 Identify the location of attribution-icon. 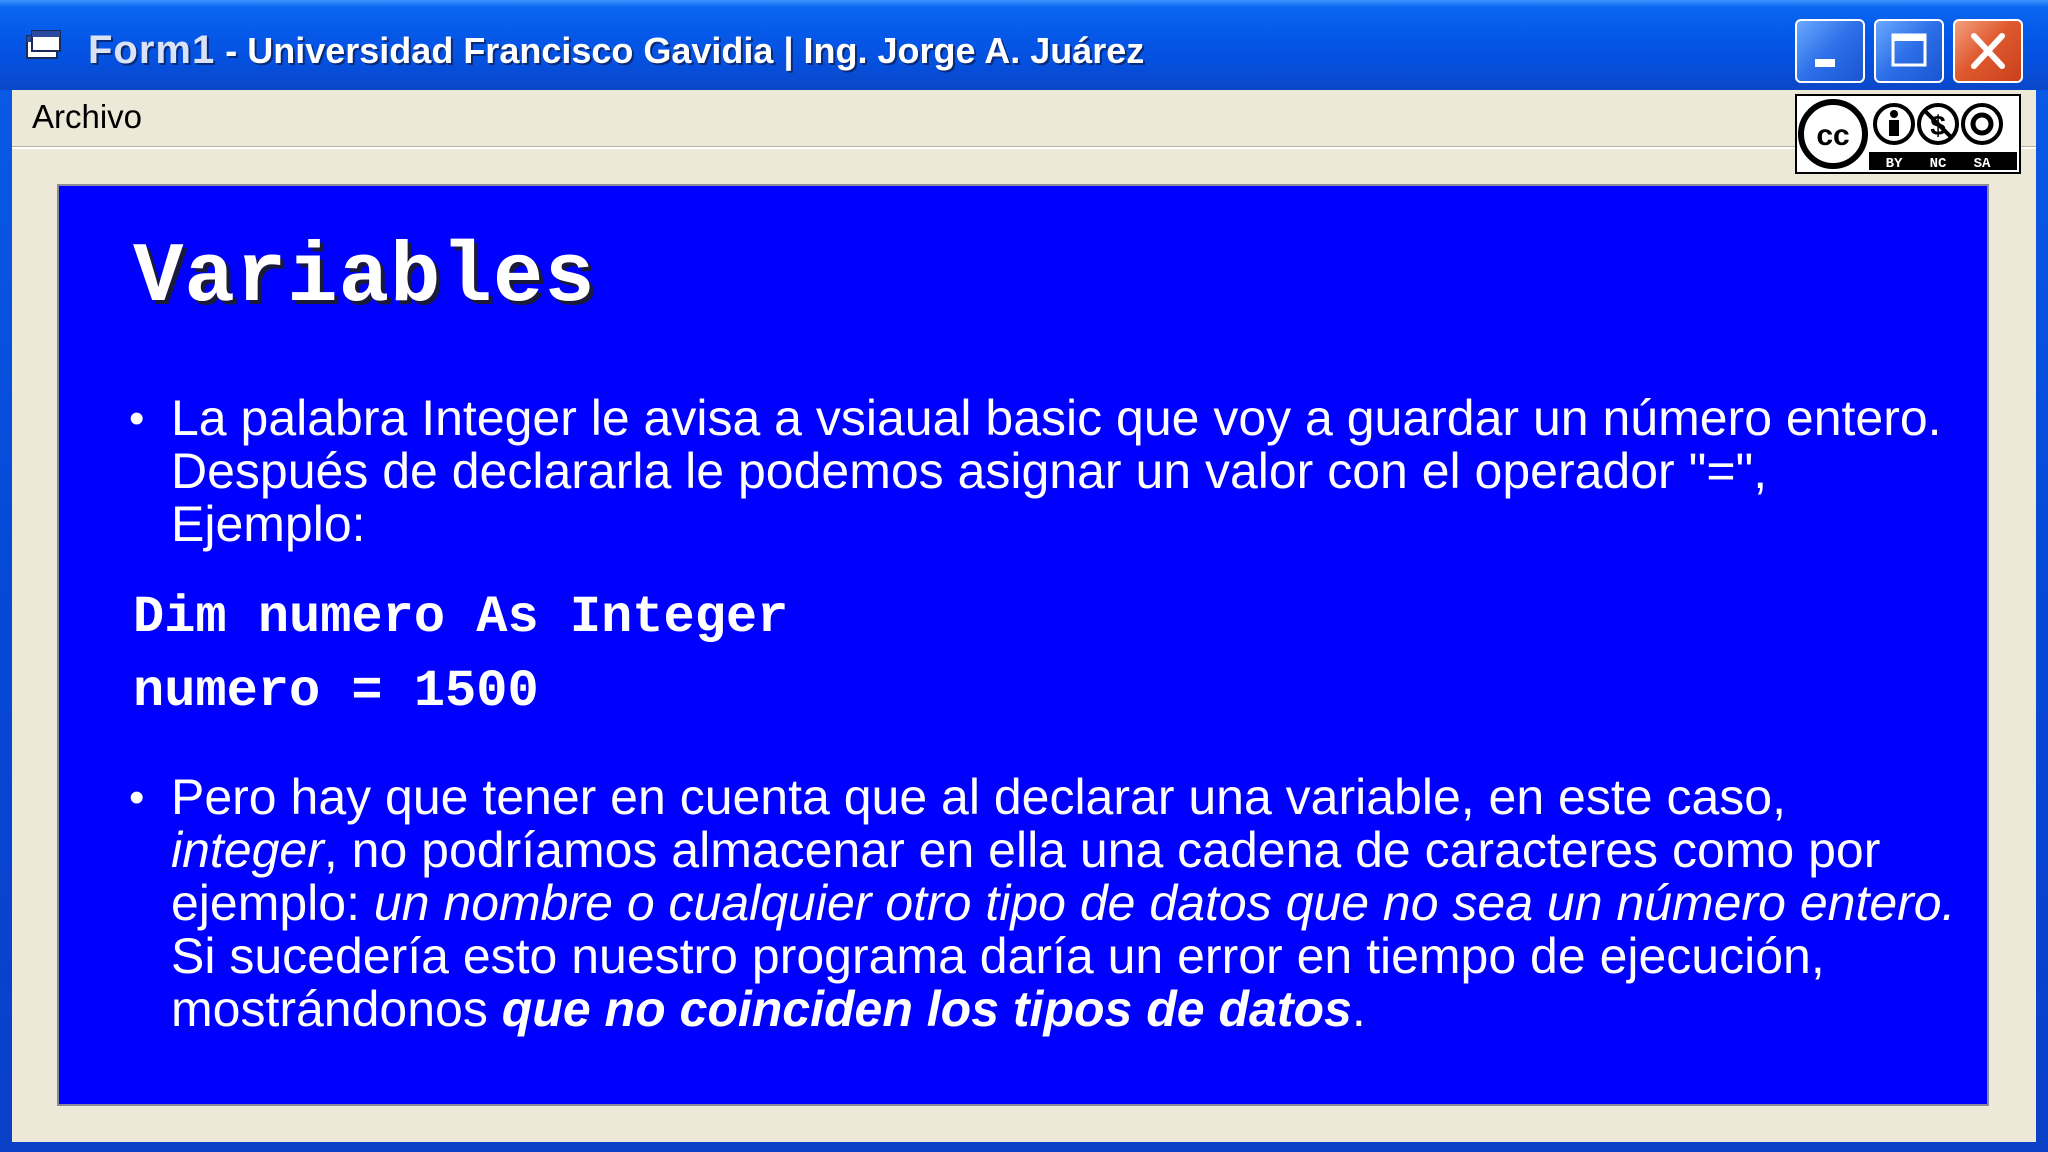
(1894, 124).